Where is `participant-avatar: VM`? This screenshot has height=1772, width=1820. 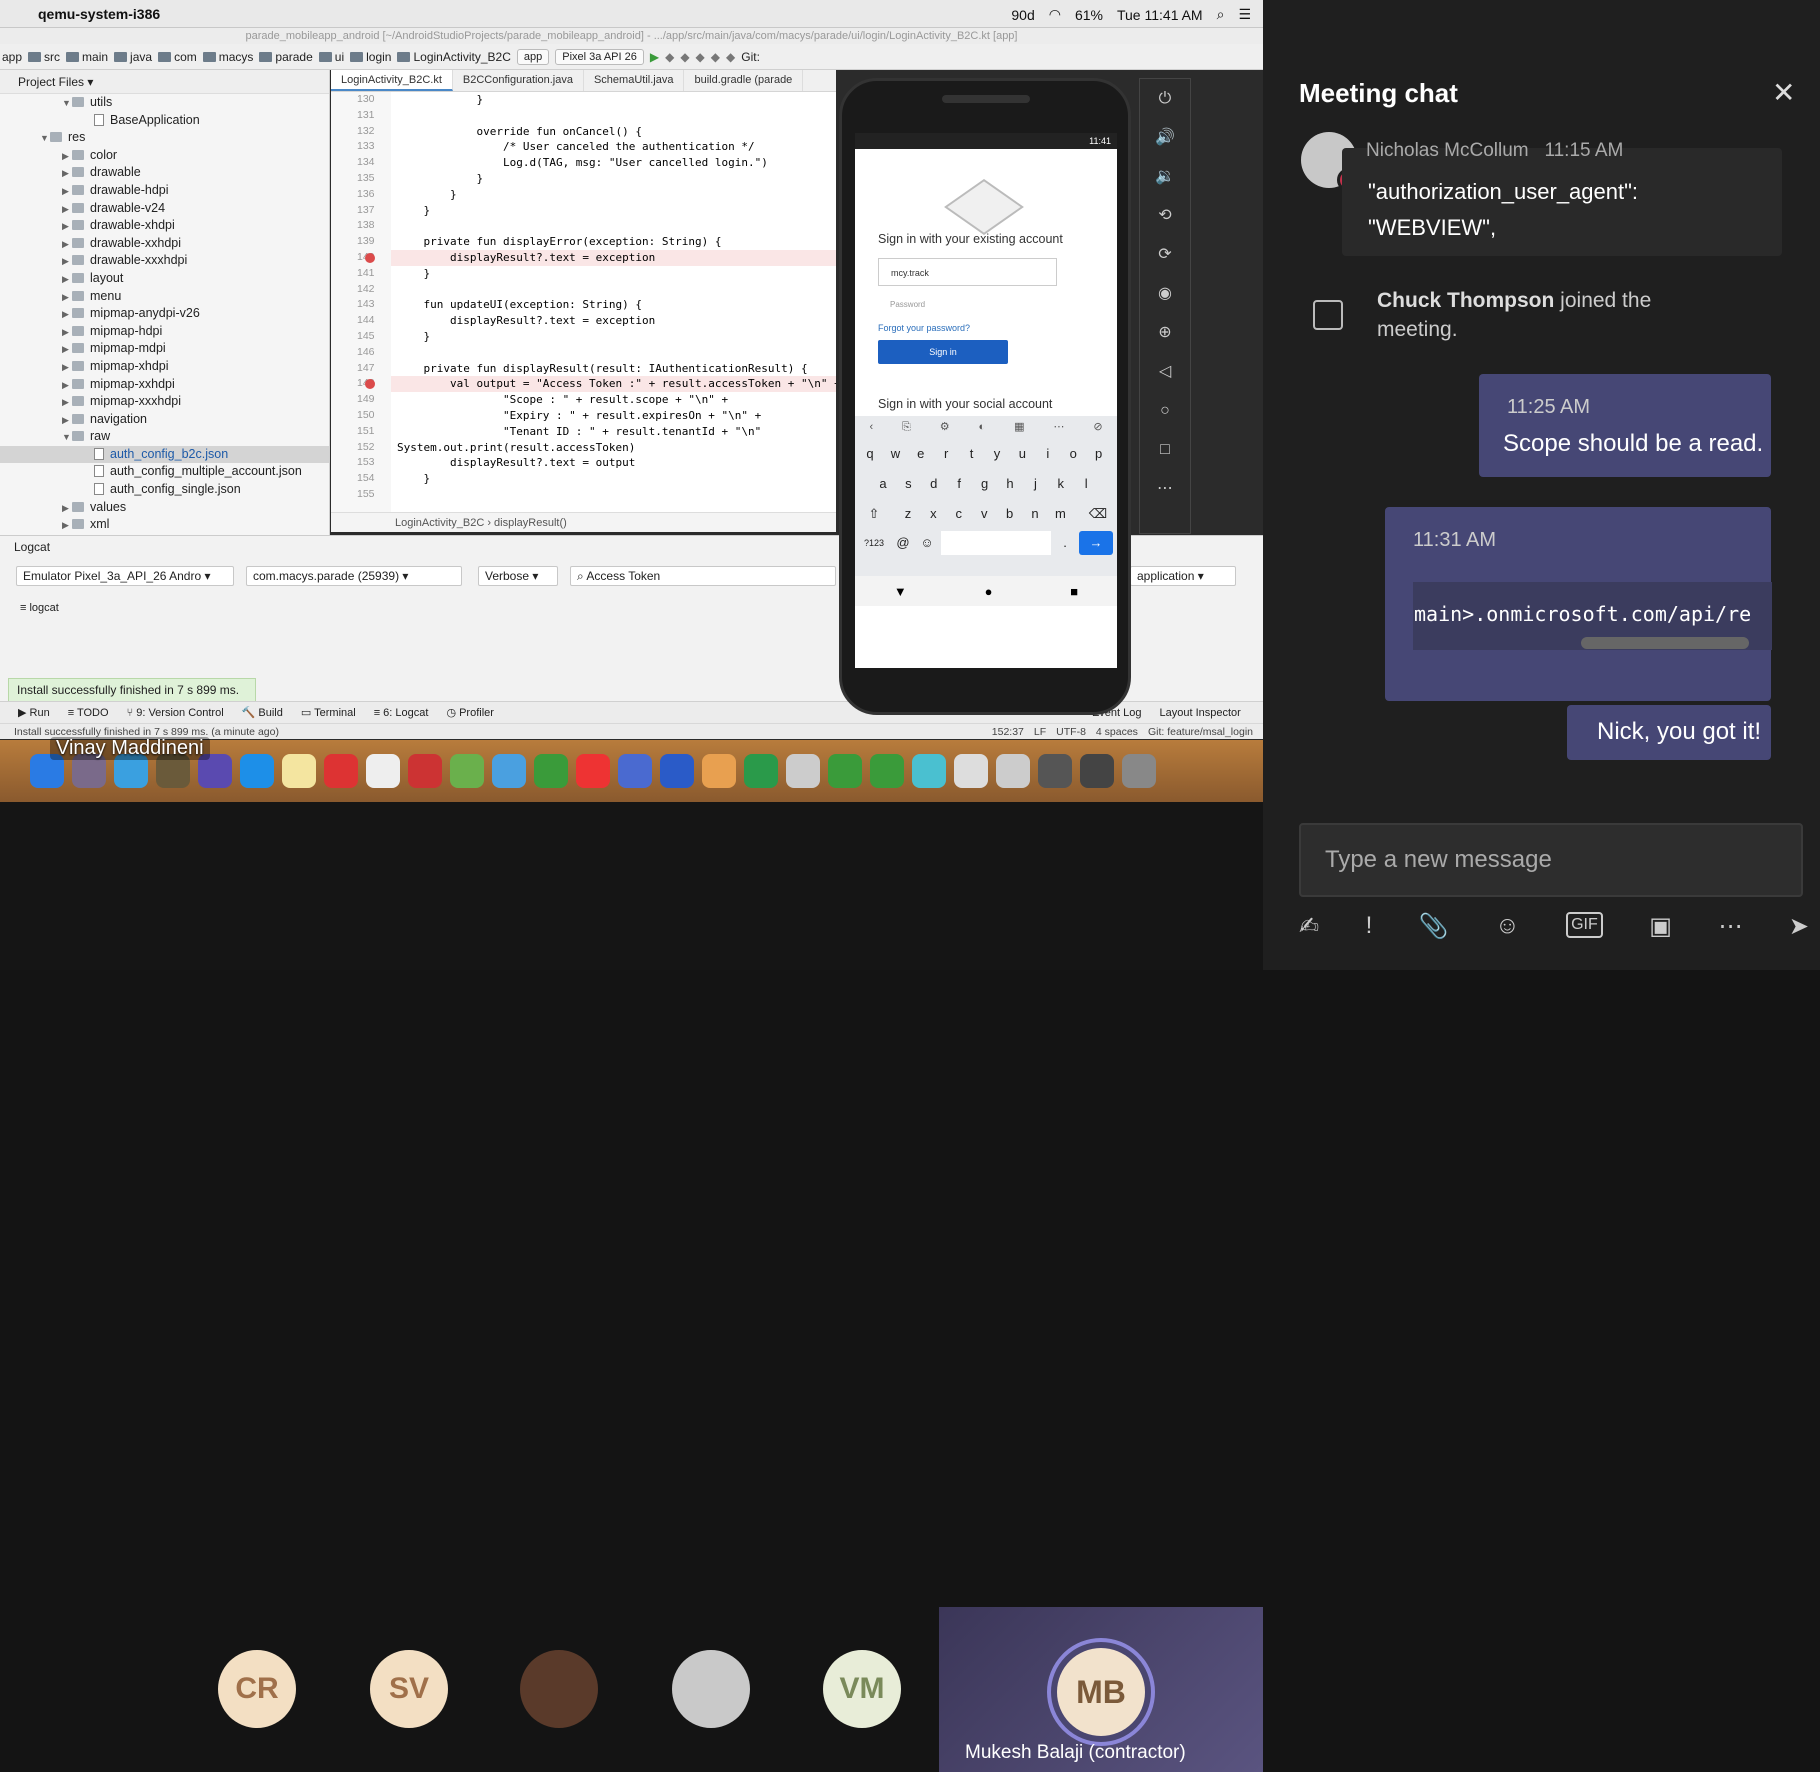 participant-avatar: VM is located at coordinates (862, 1689).